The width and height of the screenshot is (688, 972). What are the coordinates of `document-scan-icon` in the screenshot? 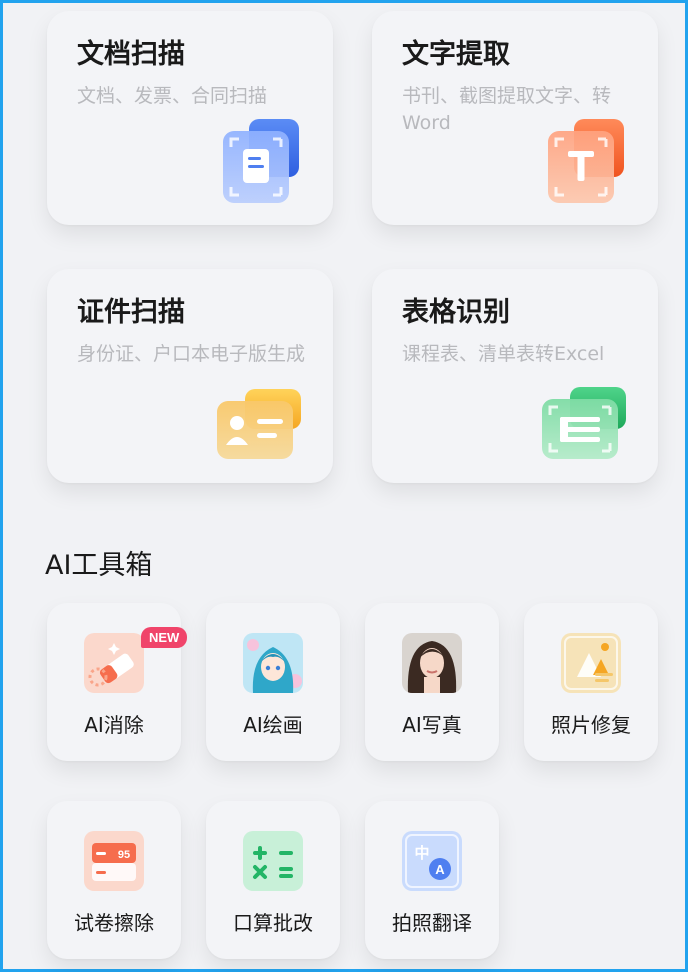 It's located at (261, 161).